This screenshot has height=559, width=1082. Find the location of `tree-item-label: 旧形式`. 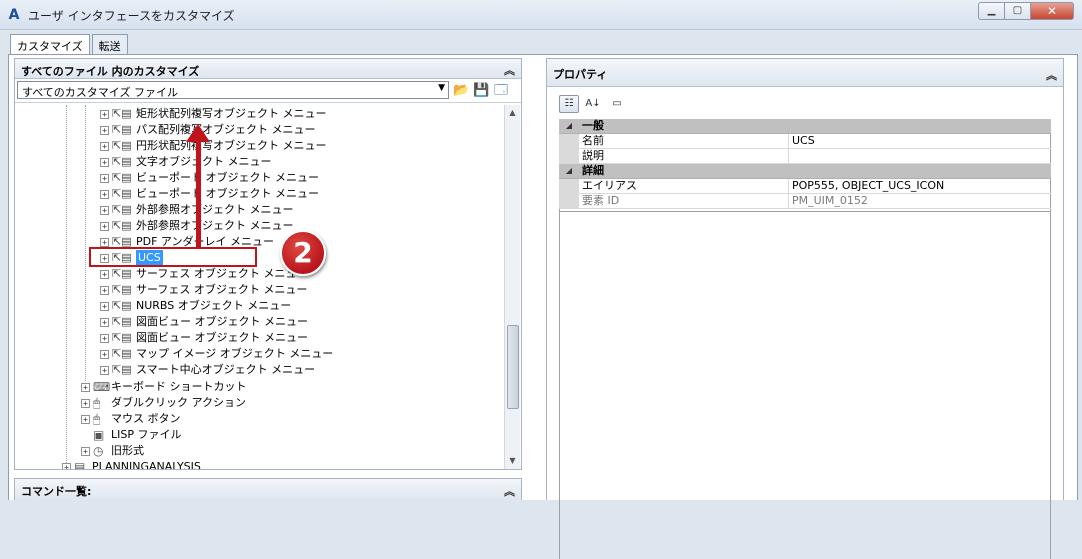

tree-item-label: 旧形式 is located at coordinates (127, 450).